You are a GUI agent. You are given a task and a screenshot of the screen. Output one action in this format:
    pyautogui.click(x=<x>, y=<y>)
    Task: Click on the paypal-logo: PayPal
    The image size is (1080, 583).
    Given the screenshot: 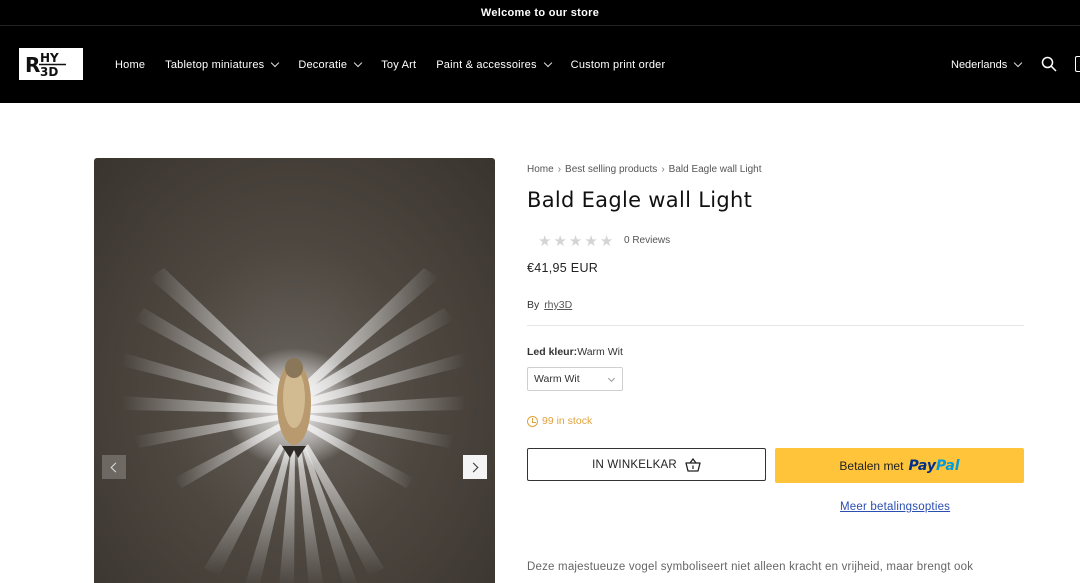 What is the action you would take?
    pyautogui.click(x=934, y=465)
    